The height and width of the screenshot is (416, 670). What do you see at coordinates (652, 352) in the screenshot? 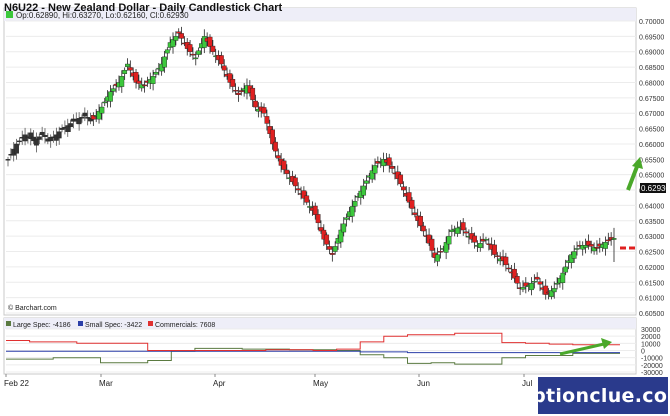
I see `cot-y-axis: 3000020000100000-10000-20000-30000` at bounding box center [652, 352].